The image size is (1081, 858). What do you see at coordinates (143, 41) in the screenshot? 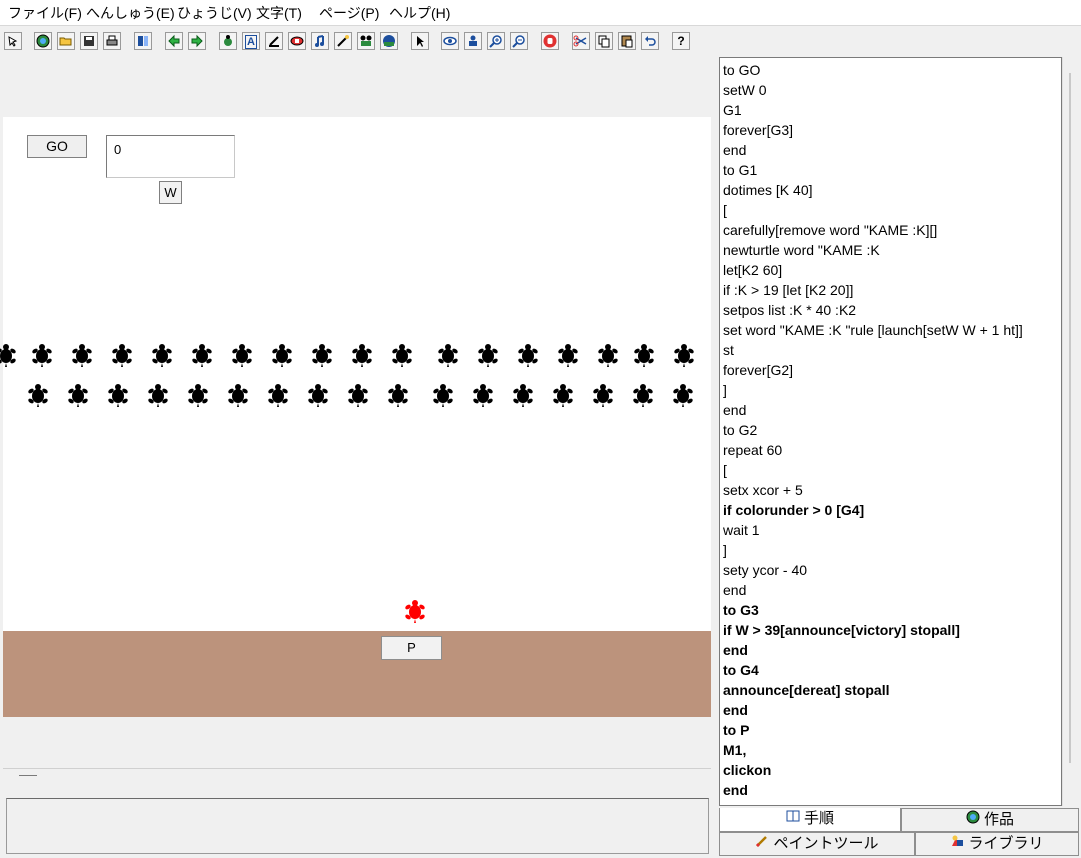
I see `page-list-icon` at bounding box center [143, 41].